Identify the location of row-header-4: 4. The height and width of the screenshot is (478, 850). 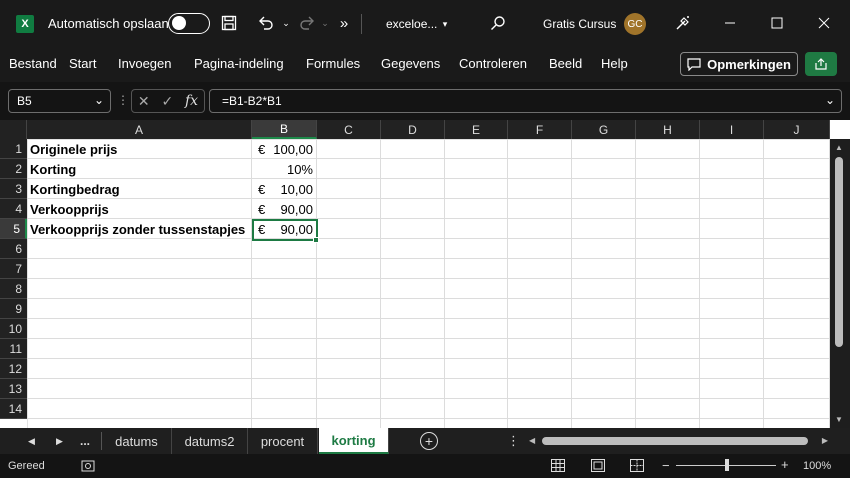
(13, 209).